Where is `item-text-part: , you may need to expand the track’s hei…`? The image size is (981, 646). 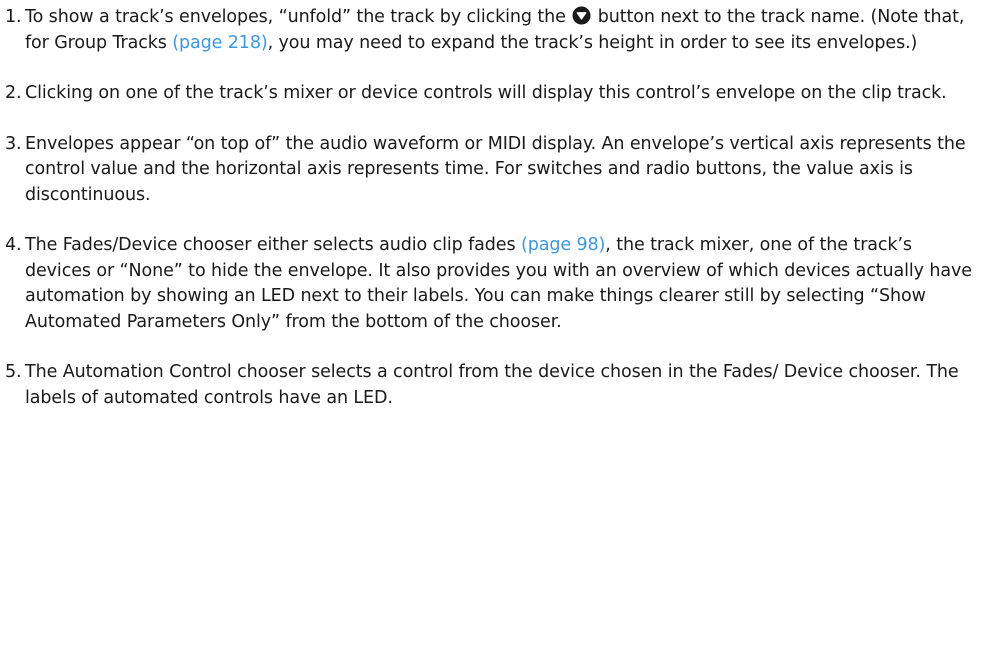
item-text-part: , you may need to expand the track’s hei… is located at coordinates (592, 42).